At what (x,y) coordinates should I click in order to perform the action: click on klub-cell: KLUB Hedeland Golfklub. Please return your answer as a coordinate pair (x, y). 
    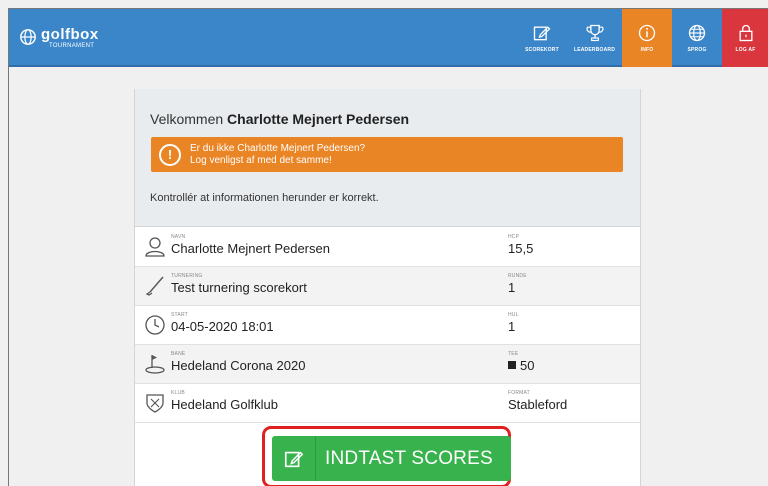
    Looking at the image, I should click on (224, 401).